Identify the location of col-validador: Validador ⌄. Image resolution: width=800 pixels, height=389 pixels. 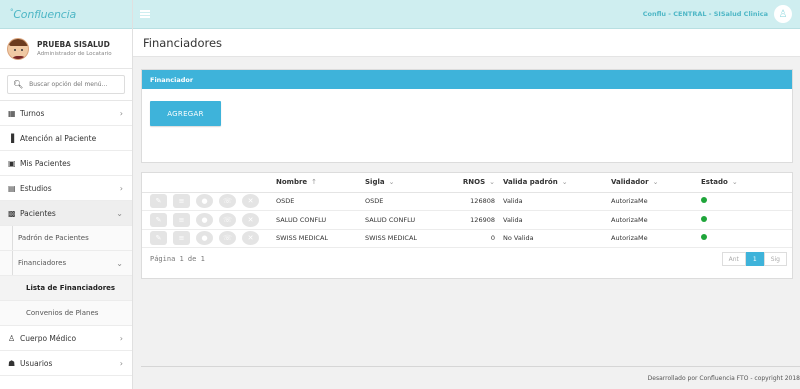
(652, 183).